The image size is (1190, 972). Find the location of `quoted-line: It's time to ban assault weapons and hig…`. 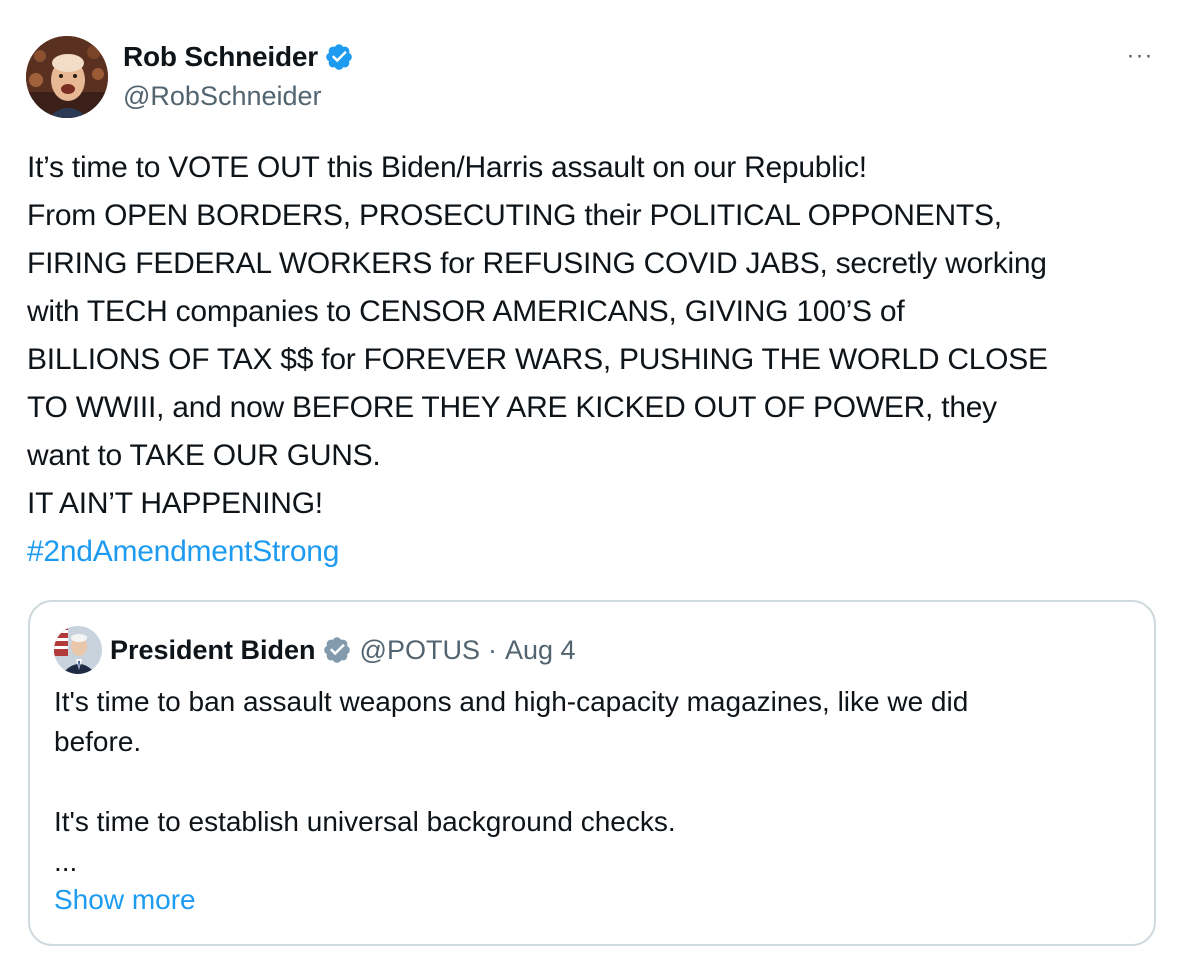

quoted-line: It's time to ban assault weapons and hig… is located at coordinates (511, 701).